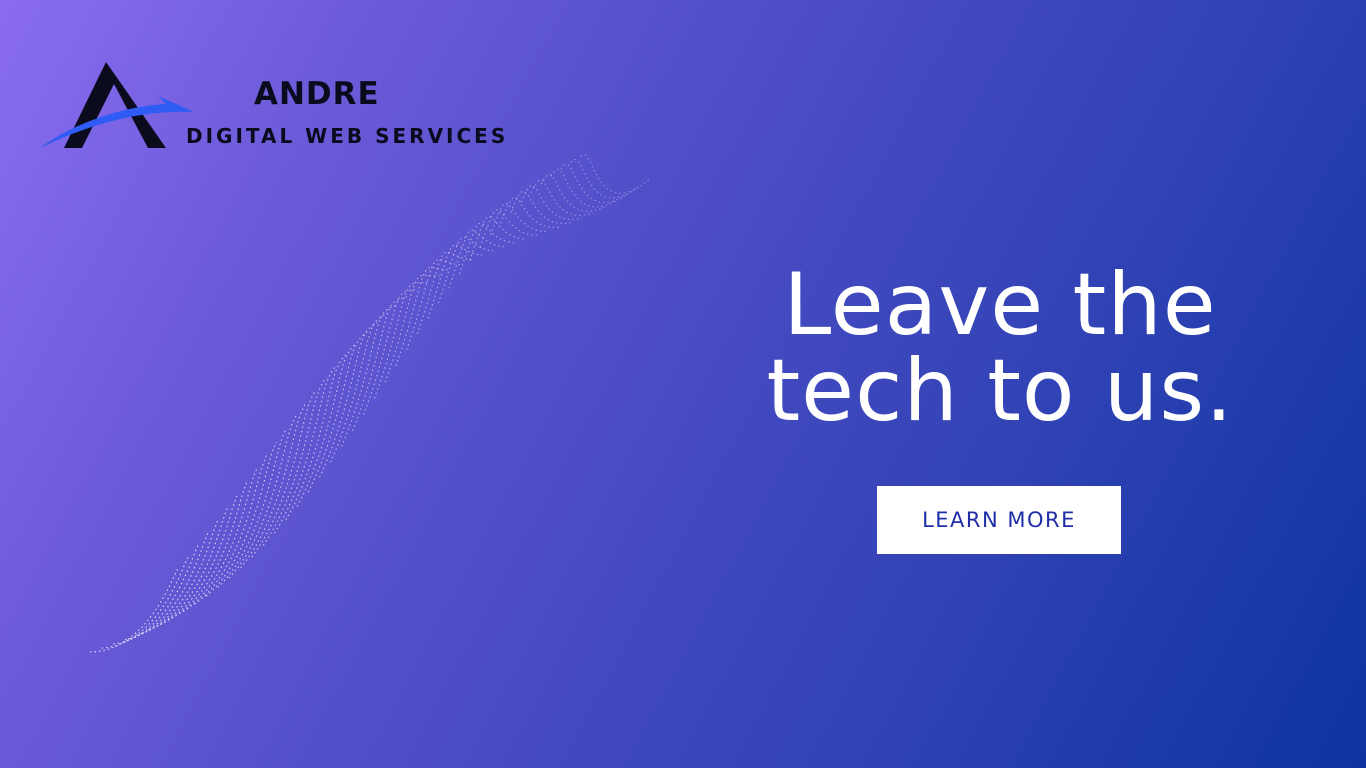 This screenshot has width=1366, height=768. I want to click on brand-name: ANDRE, so click(317, 94).